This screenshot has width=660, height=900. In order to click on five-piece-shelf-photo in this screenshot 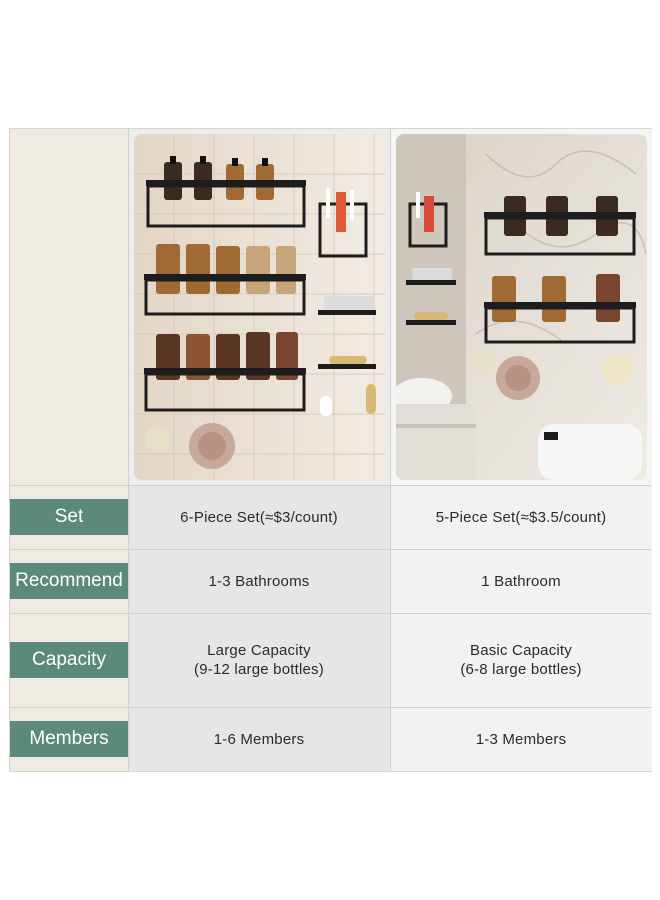, I will do `click(521, 307)`.